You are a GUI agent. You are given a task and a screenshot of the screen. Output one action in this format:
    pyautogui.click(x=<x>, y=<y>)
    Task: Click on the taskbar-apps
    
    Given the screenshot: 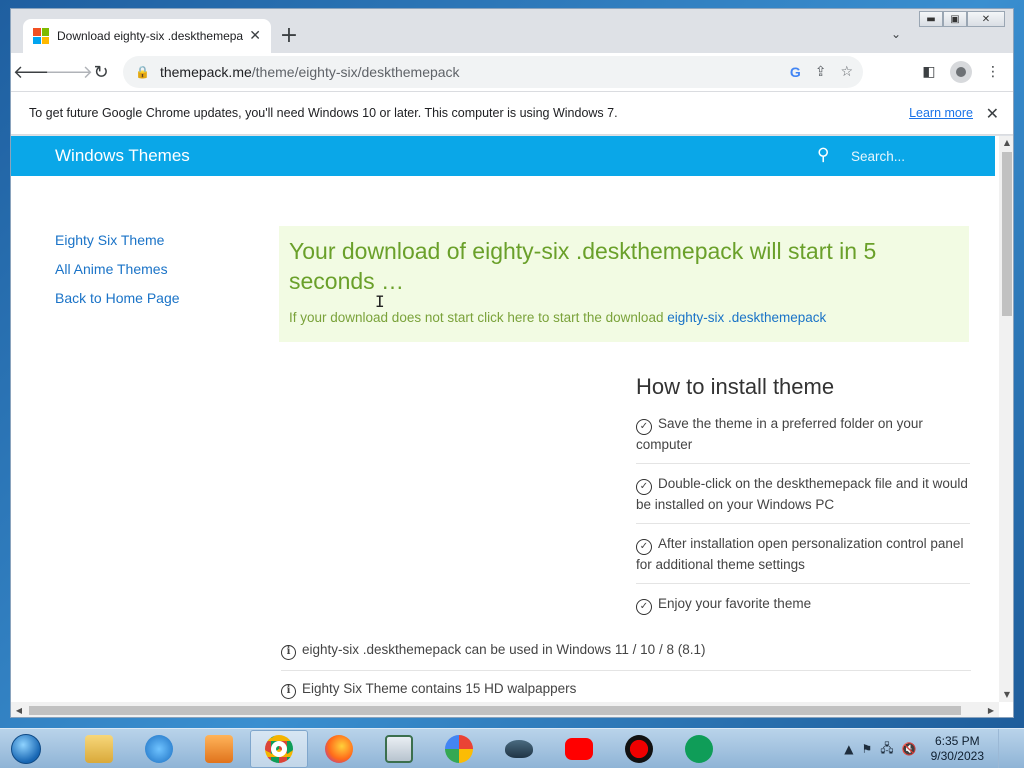 What is the action you would take?
    pyautogui.click(x=399, y=748)
    